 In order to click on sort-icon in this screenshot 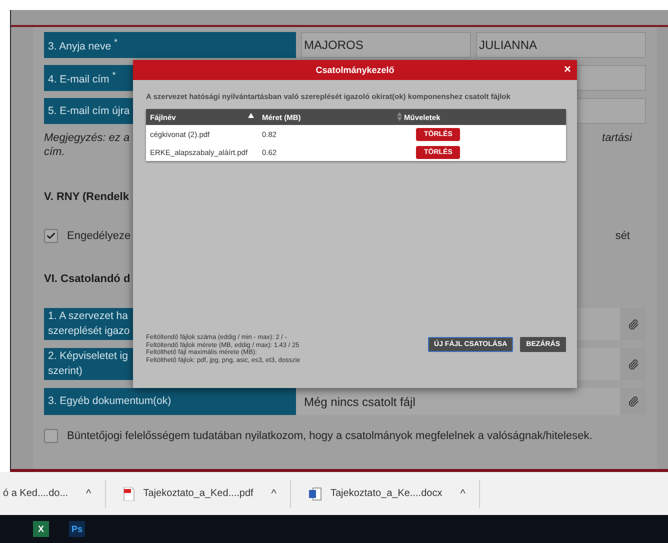, I will do `click(399, 116)`.